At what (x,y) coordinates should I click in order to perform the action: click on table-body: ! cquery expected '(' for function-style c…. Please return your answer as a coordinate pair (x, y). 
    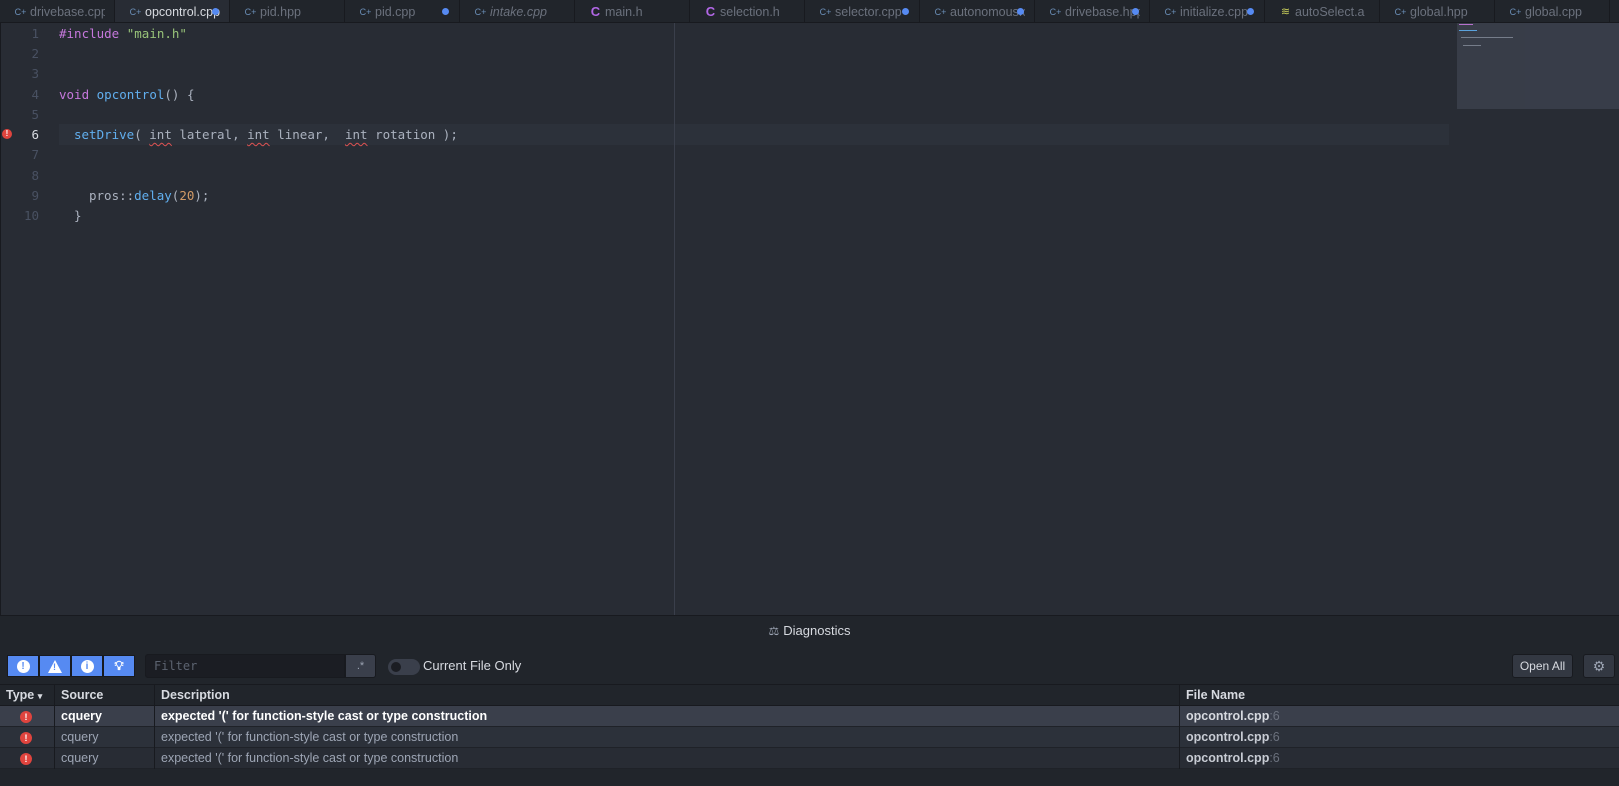
    Looking at the image, I should click on (809, 737).